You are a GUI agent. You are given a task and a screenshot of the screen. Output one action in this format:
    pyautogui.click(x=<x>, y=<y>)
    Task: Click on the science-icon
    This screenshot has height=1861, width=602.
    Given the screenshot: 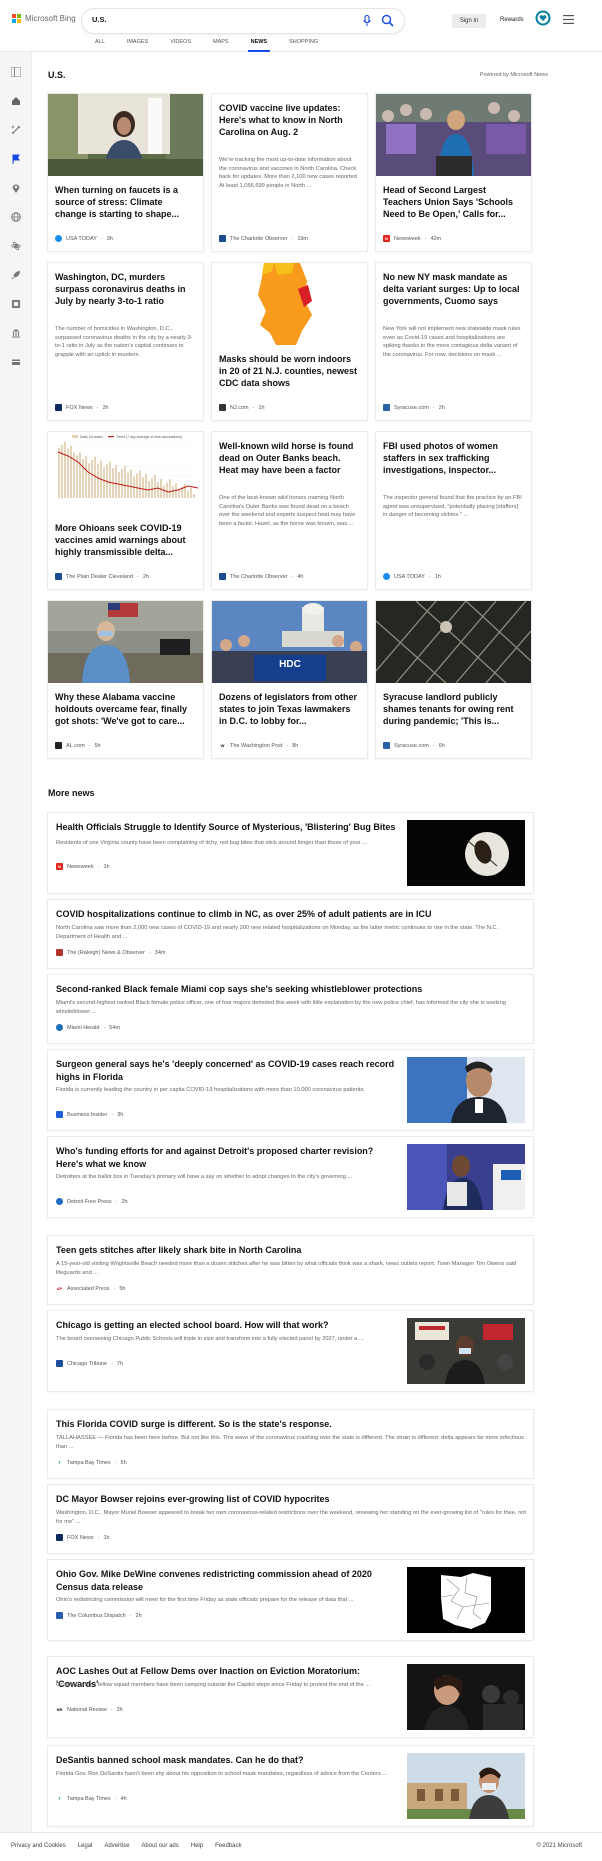 What is the action you would take?
    pyautogui.click(x=16, y=246)
    